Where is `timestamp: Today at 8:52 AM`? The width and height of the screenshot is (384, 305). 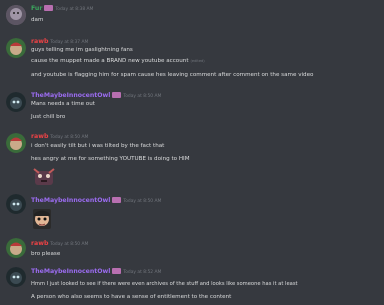
timestamp: Today at 8:52 AM is located at coordinates (142, 272).